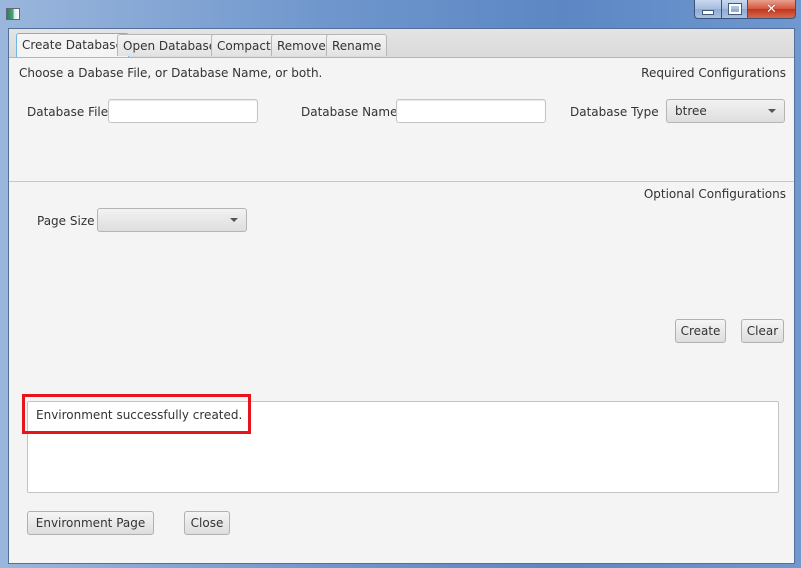  What do you see at coordinates (700, 331) in the screenshot?
I see `create-button: Create` at bounding box center [700, 331].